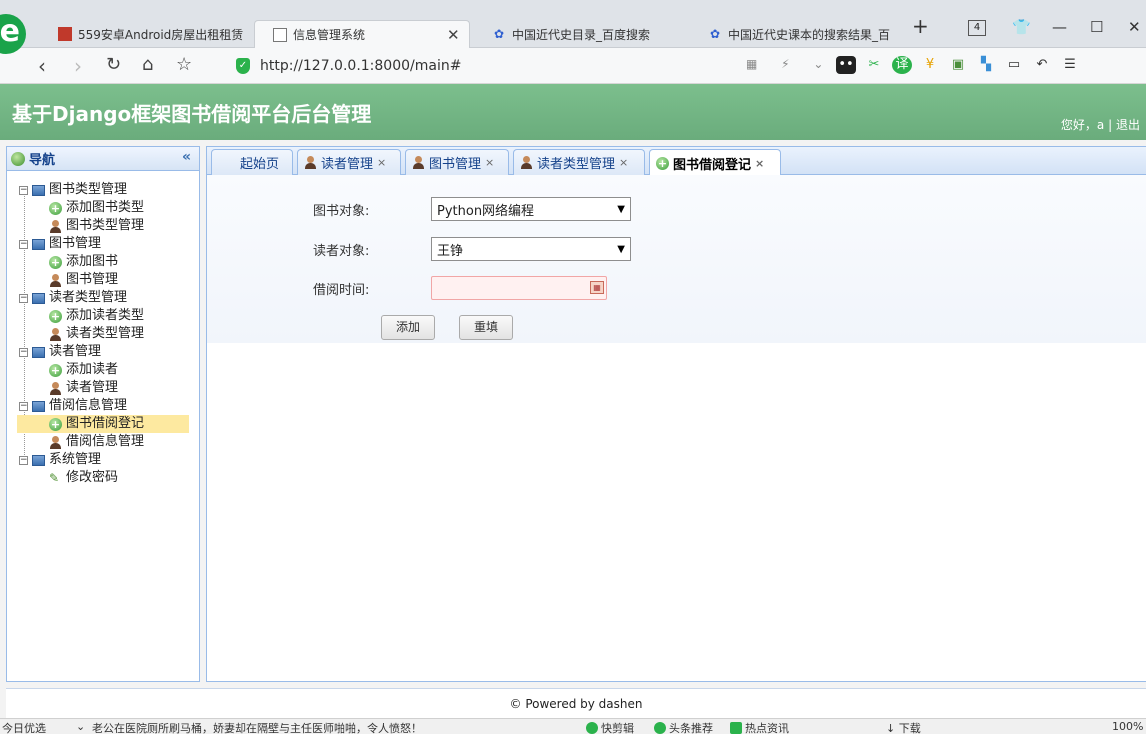 Image resolution: width=1146 pixels, height=734 pixels. What do you see at coordinates (453, 35) in the screenshot?
I see `close-tab-icon: ✕` at bounding box center [453, 35].